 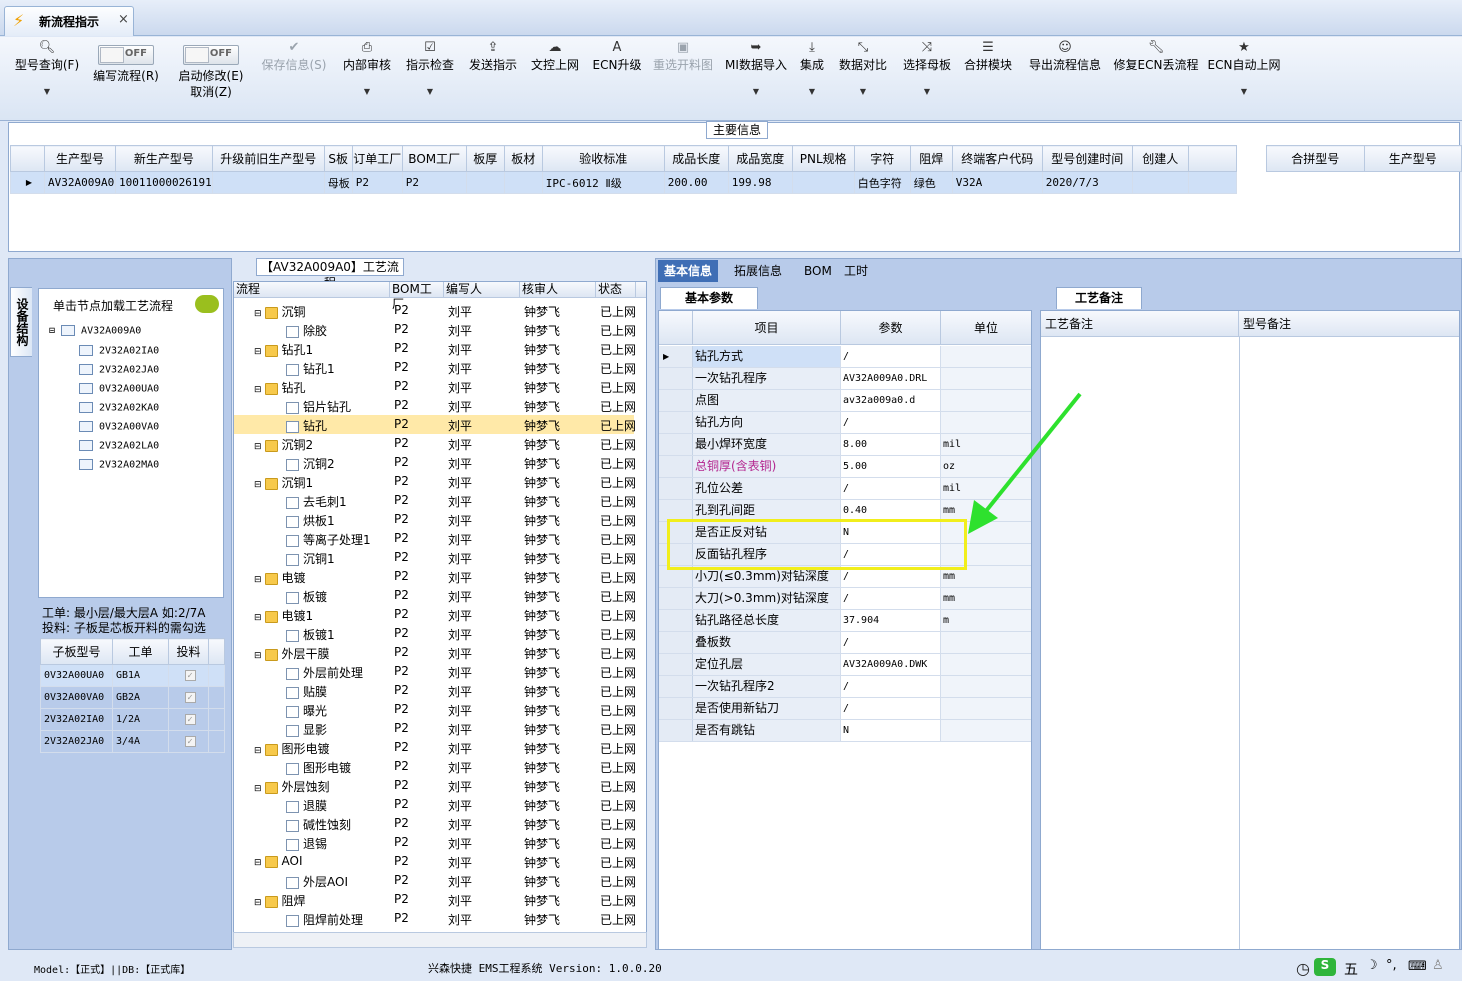 What do you see at coordinates (891, 510) in the screenshot?
I see `param-value: 0.40` at bounding box center [891, 510].